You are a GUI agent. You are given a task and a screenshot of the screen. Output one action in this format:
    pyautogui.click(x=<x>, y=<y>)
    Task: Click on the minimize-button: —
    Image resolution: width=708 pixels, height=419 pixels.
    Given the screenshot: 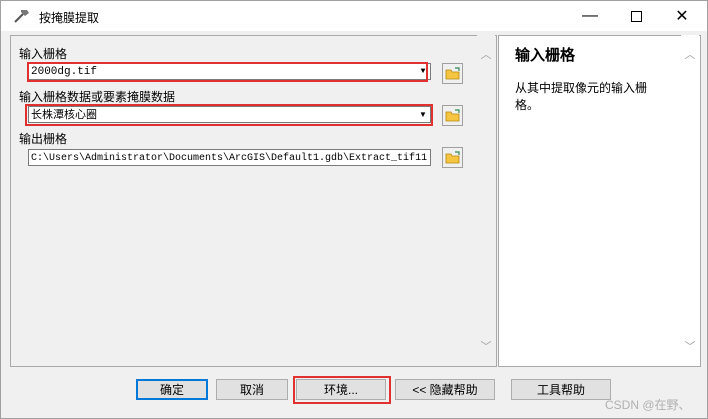 What is the action you would take?
    pyautogui.click(x=590, y=16)
    